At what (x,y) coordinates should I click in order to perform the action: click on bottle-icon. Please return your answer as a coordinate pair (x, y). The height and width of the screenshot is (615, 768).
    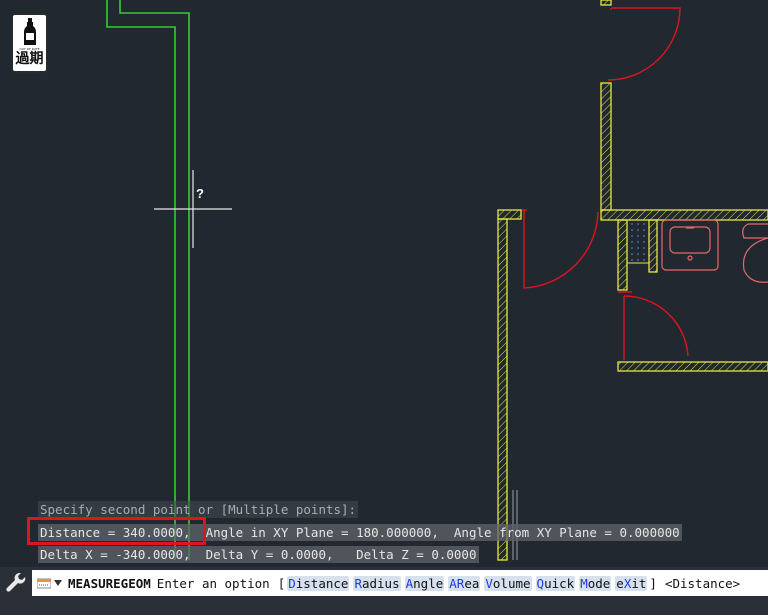
    Looking at the image, I should click on (29, 31).